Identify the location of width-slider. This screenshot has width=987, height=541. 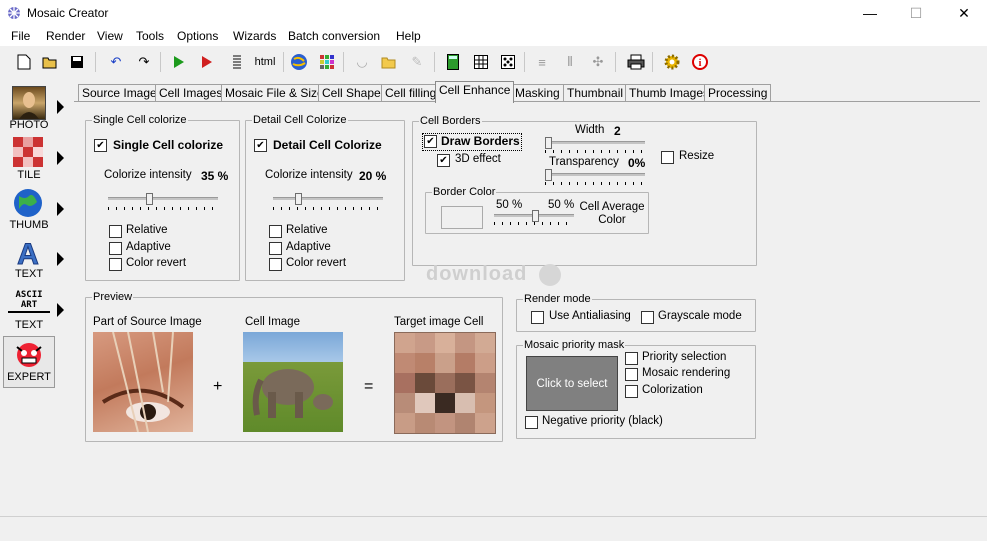
(595, 145).